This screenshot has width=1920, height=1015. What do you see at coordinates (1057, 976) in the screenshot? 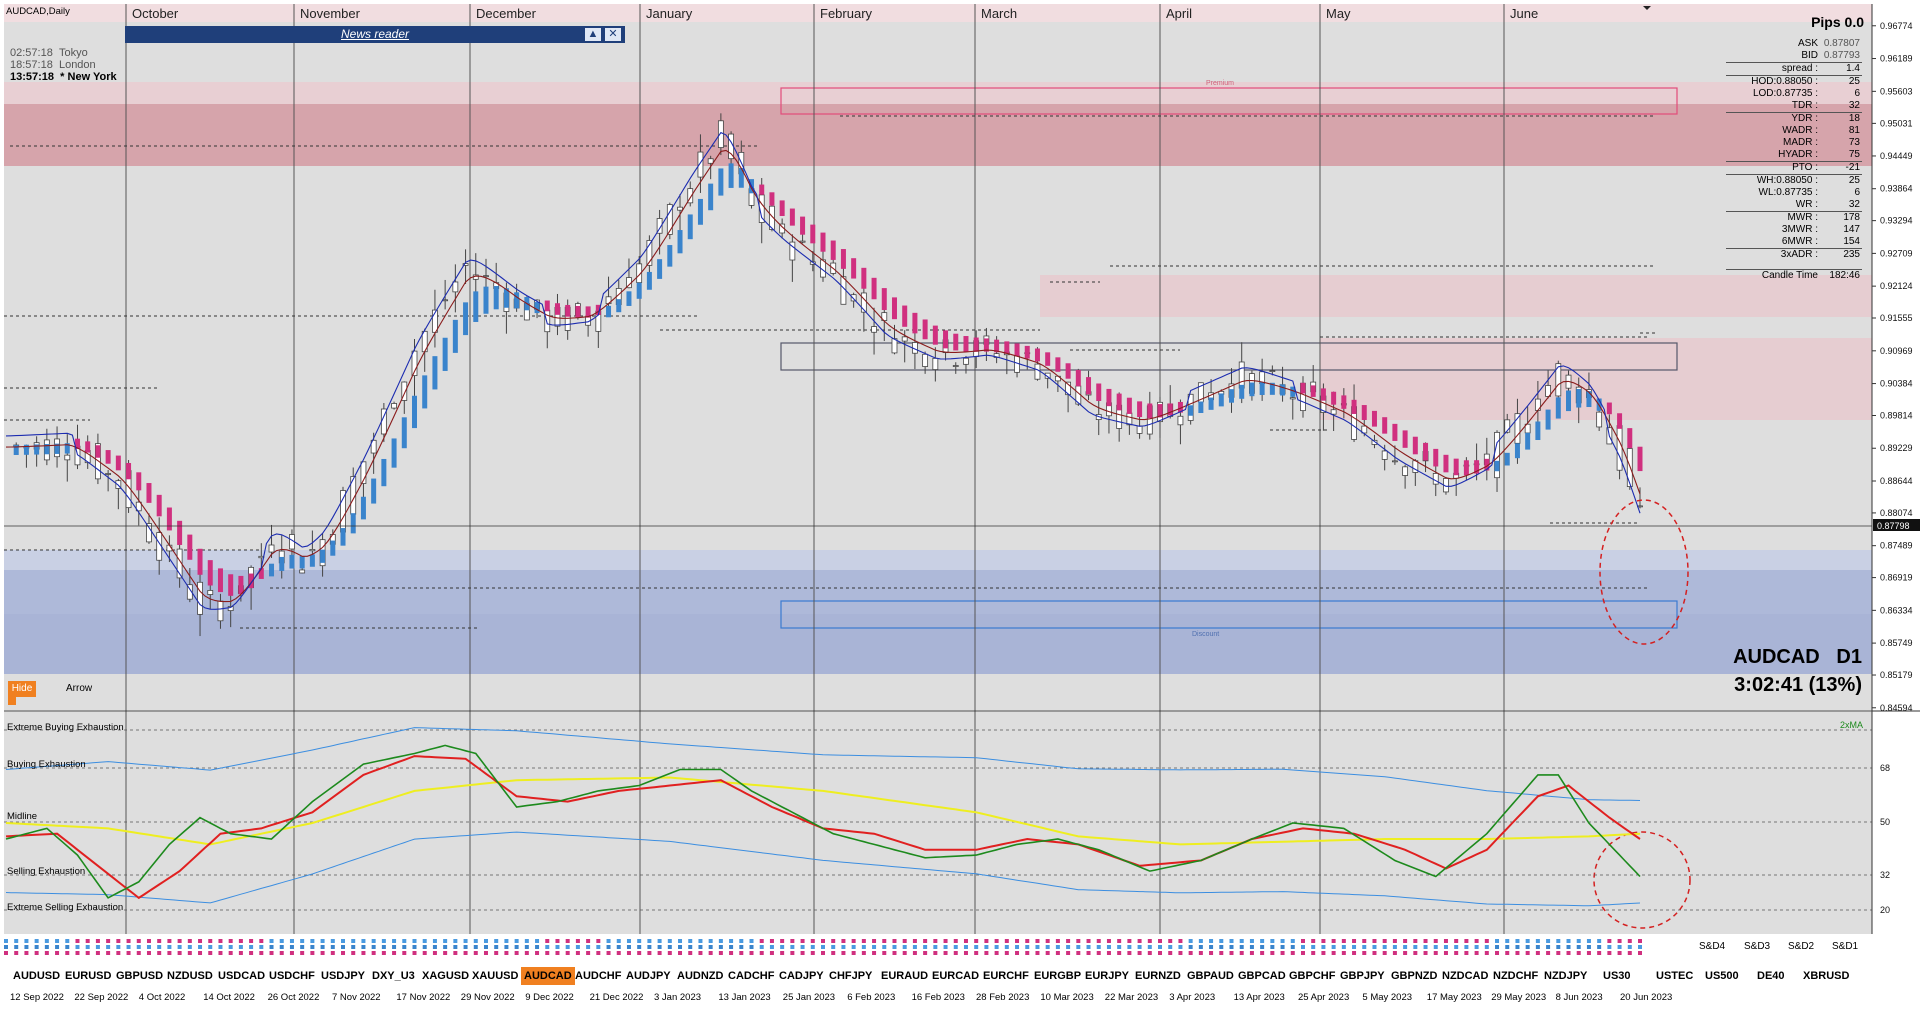
I see `symbol-button-eurgbp: EURGBP` at bounding box center [1057, 976].